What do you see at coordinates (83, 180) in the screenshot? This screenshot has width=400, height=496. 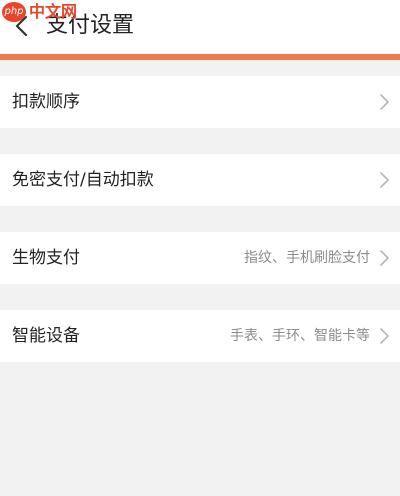 I see `row-label: 免密支付/自动扣款` at bounding box center [83, 180].